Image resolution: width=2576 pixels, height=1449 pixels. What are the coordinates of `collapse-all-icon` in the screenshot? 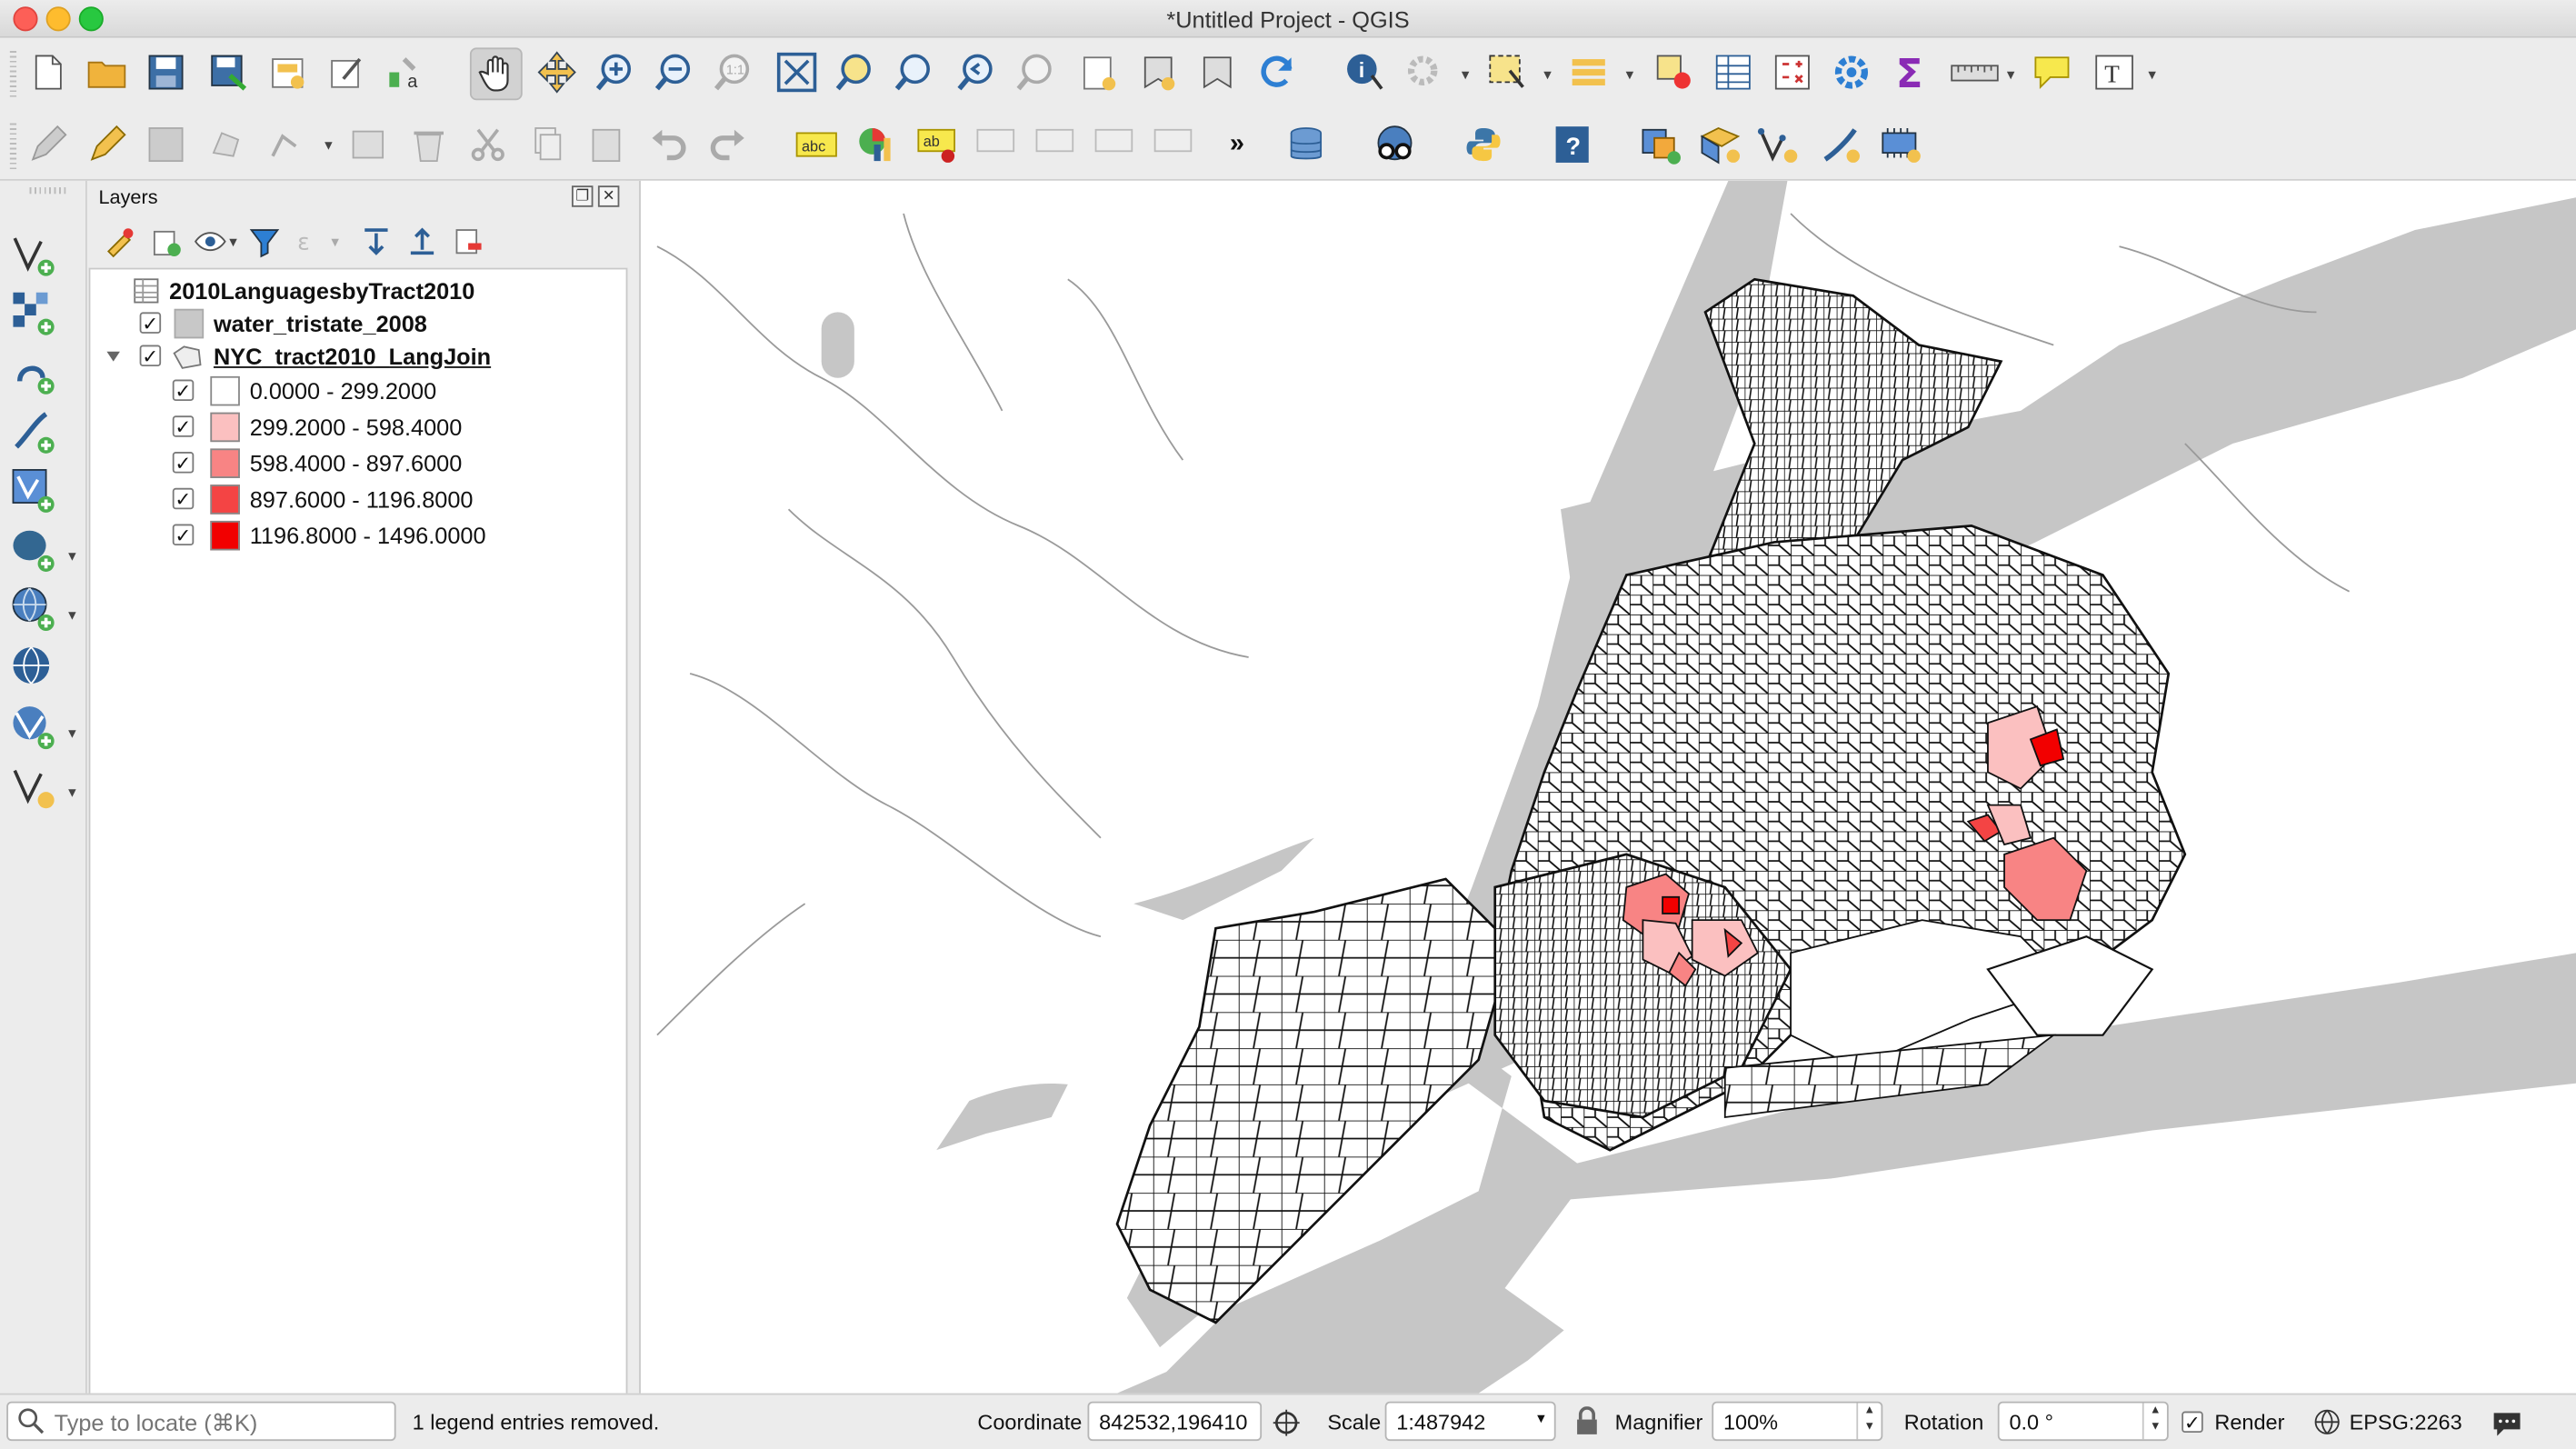 It's located at (422, 242).